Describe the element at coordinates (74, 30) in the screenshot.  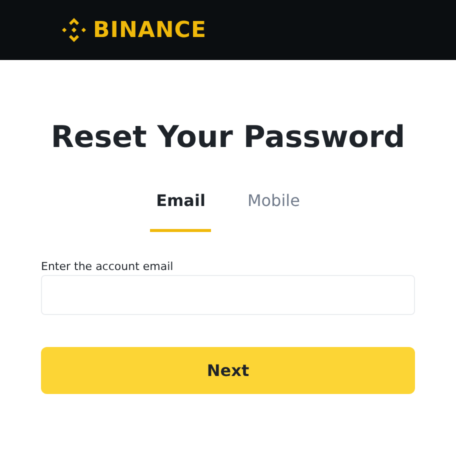
I see `diamond-logo-icon` at that location.